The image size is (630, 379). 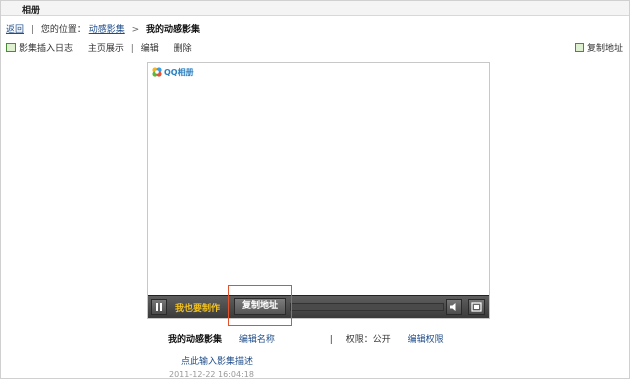 What do you see at coordinates (426, 340) in the screenshot?
I see `edit-permission-link: 编辑权限` at bounding box center [426, 340].